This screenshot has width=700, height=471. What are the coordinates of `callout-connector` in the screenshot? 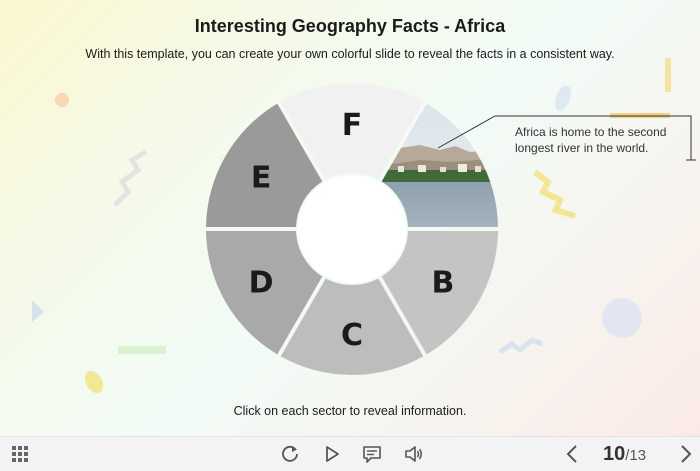 It's located at (566, 138).